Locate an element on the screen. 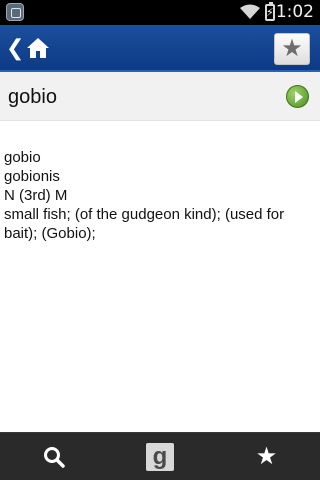 This screenshot has width=320, height=481. google-tab: g is located at coordinates (160, 457).